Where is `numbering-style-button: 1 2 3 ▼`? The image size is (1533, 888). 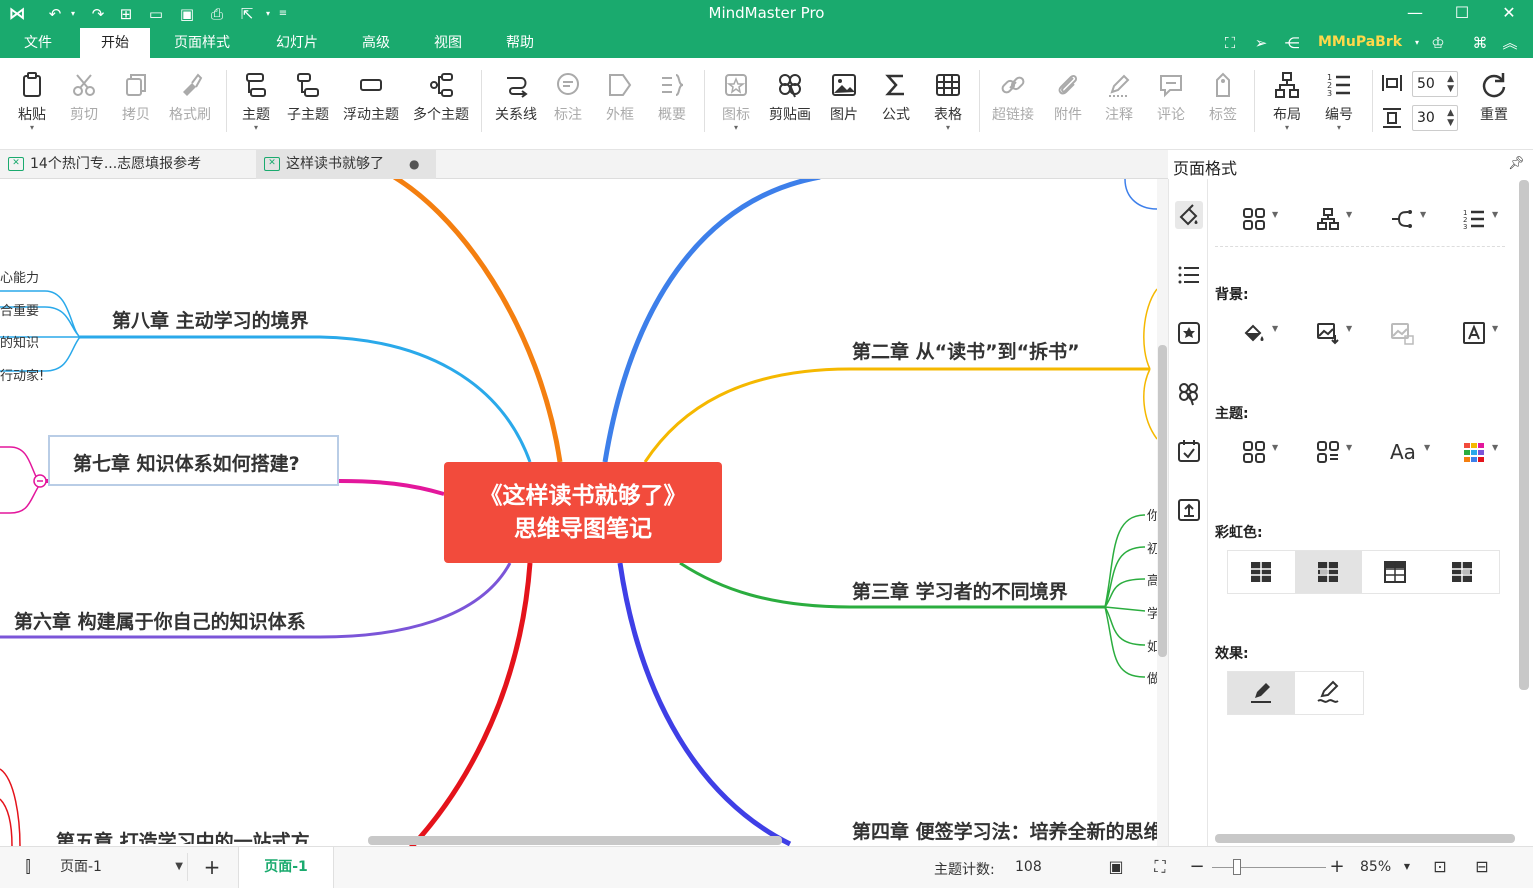
numbering-style-button: 1 2 3 ▼ is located at coordinates (1479, 218).